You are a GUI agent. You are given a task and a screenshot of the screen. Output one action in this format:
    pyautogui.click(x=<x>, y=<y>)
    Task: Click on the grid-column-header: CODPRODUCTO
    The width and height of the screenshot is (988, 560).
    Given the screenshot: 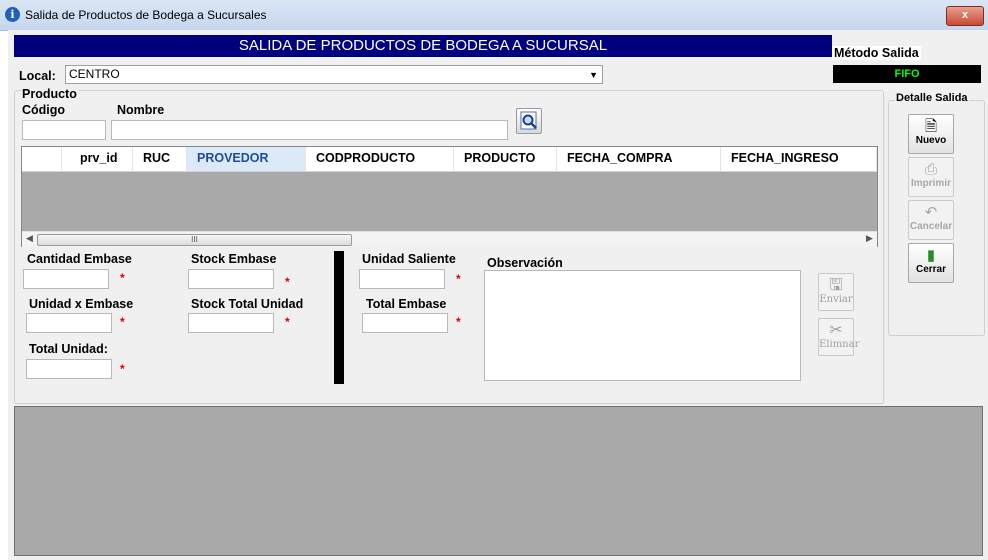 What is the action you would take?
    pyautogui.click(x=380, y=159)
    